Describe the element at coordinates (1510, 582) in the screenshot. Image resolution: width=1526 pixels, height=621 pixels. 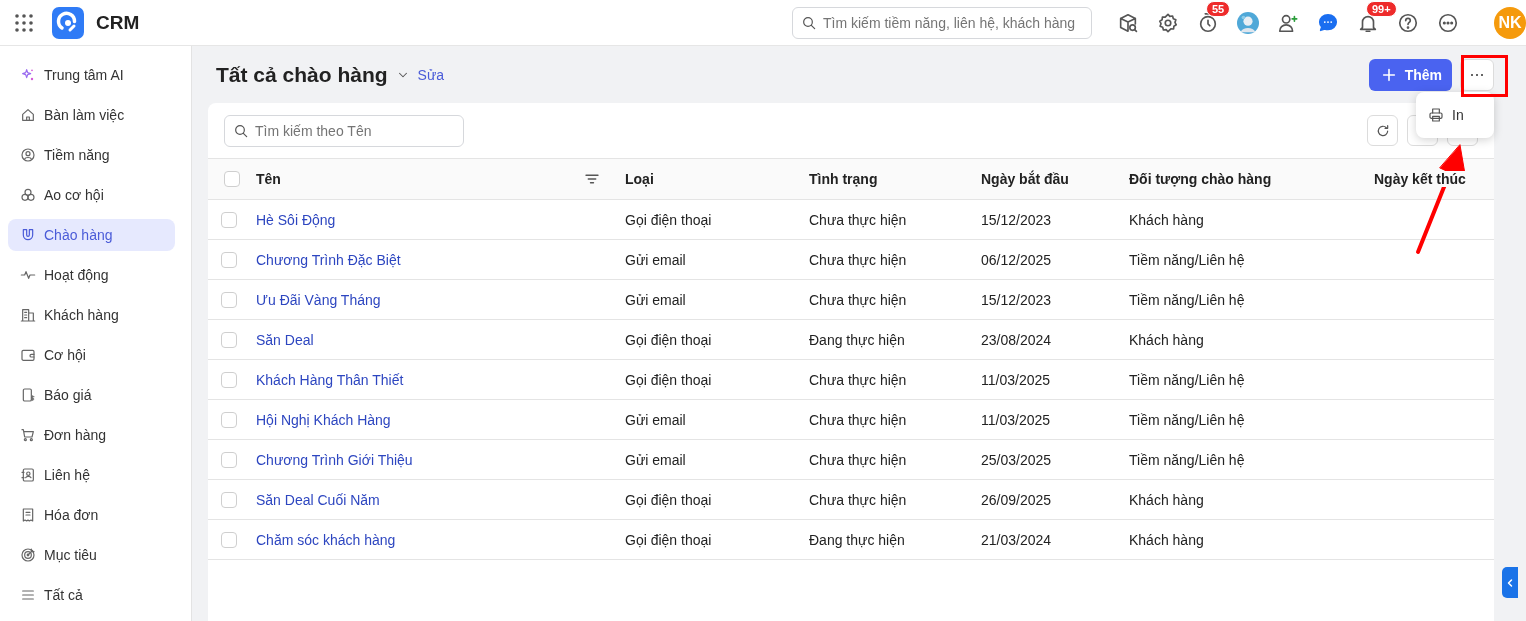
I see `panel-toggle` at that location.